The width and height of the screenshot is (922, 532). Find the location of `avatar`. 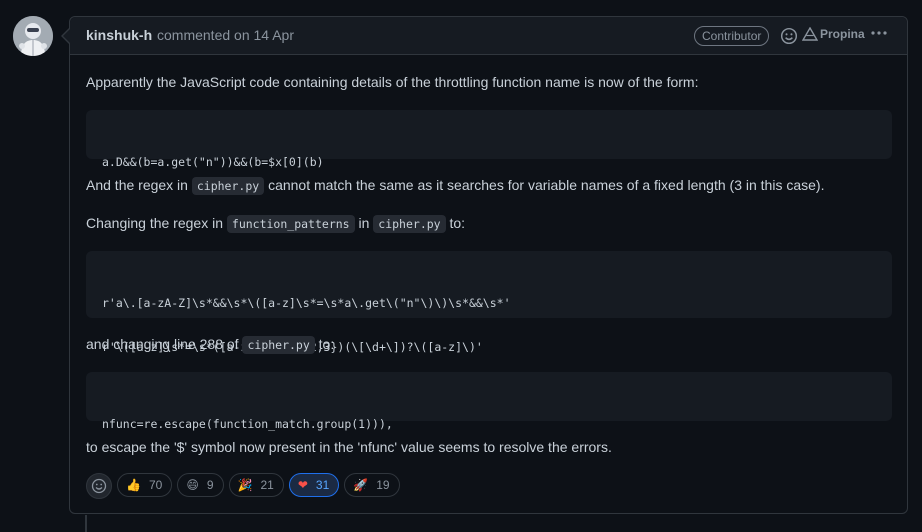

avatar is located at coordinates (33, 36).